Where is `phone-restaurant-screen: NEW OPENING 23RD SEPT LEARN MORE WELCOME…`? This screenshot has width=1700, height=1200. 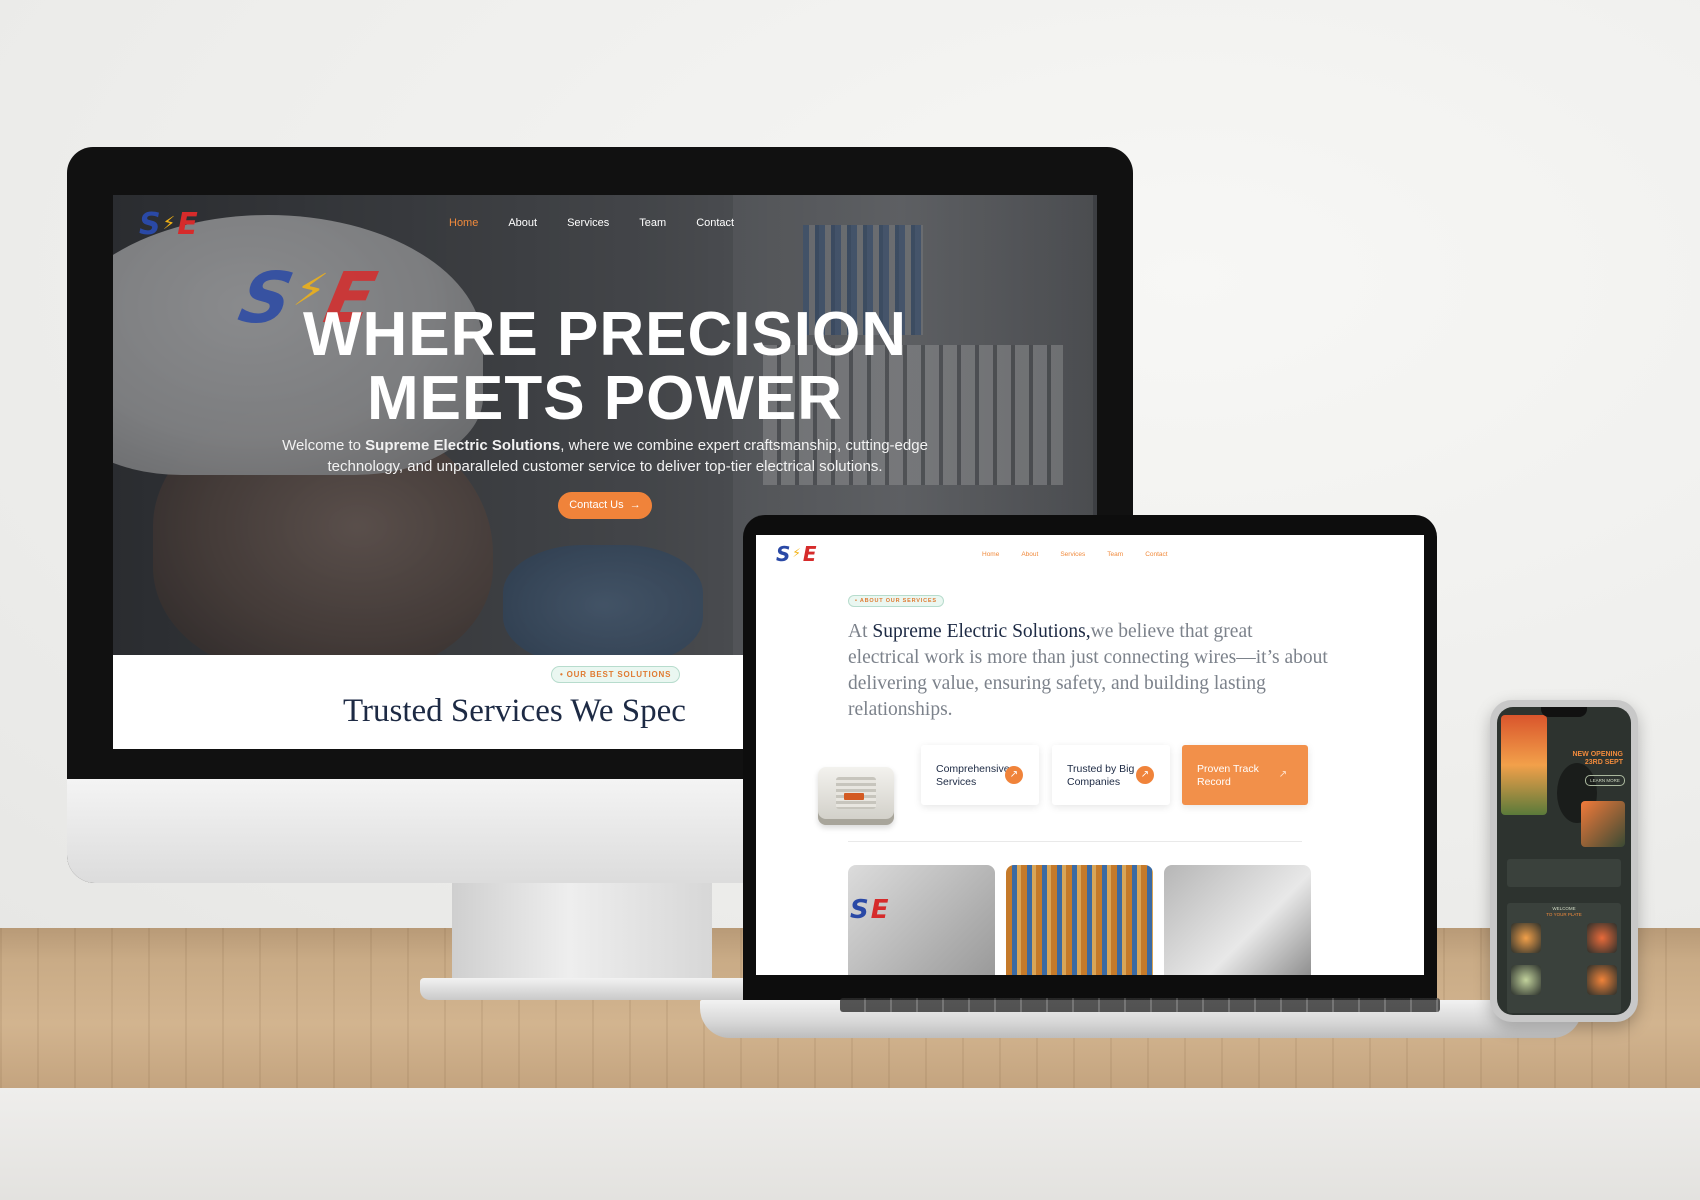
phone-restaurant-screen: NEW OPENING 23RD SEPT LEARN MORE WELCOME… is located at coordinates (1564, 861).